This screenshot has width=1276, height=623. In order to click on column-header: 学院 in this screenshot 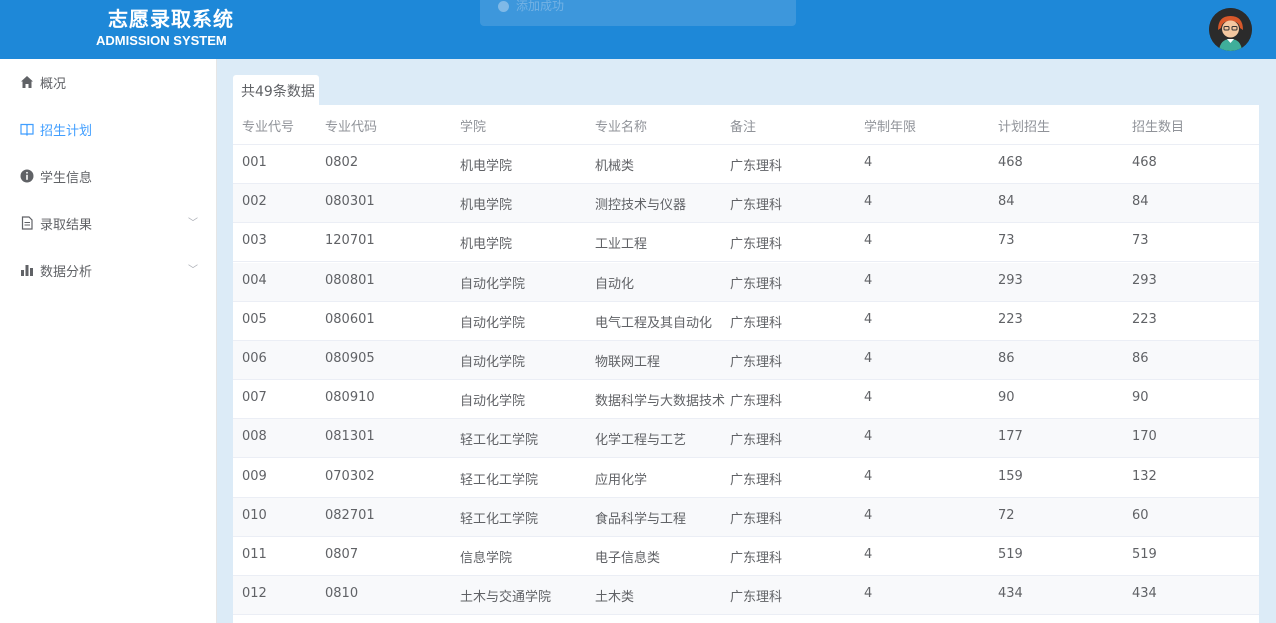, I will do `click(473, 125)`.